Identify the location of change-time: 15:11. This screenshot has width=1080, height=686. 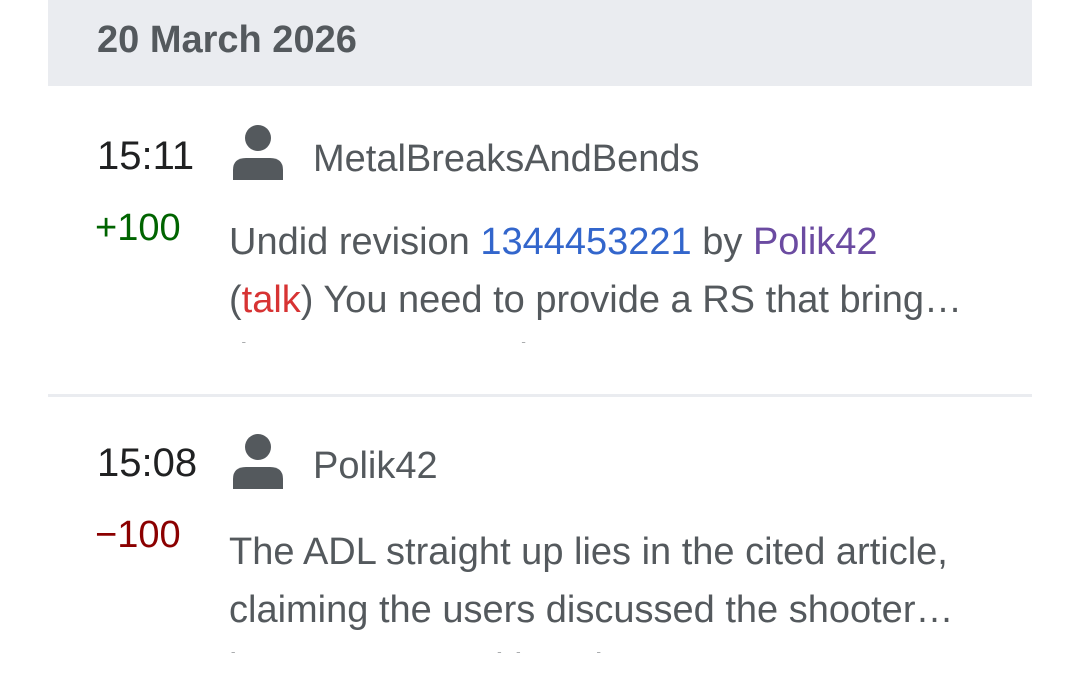
(146, 156).